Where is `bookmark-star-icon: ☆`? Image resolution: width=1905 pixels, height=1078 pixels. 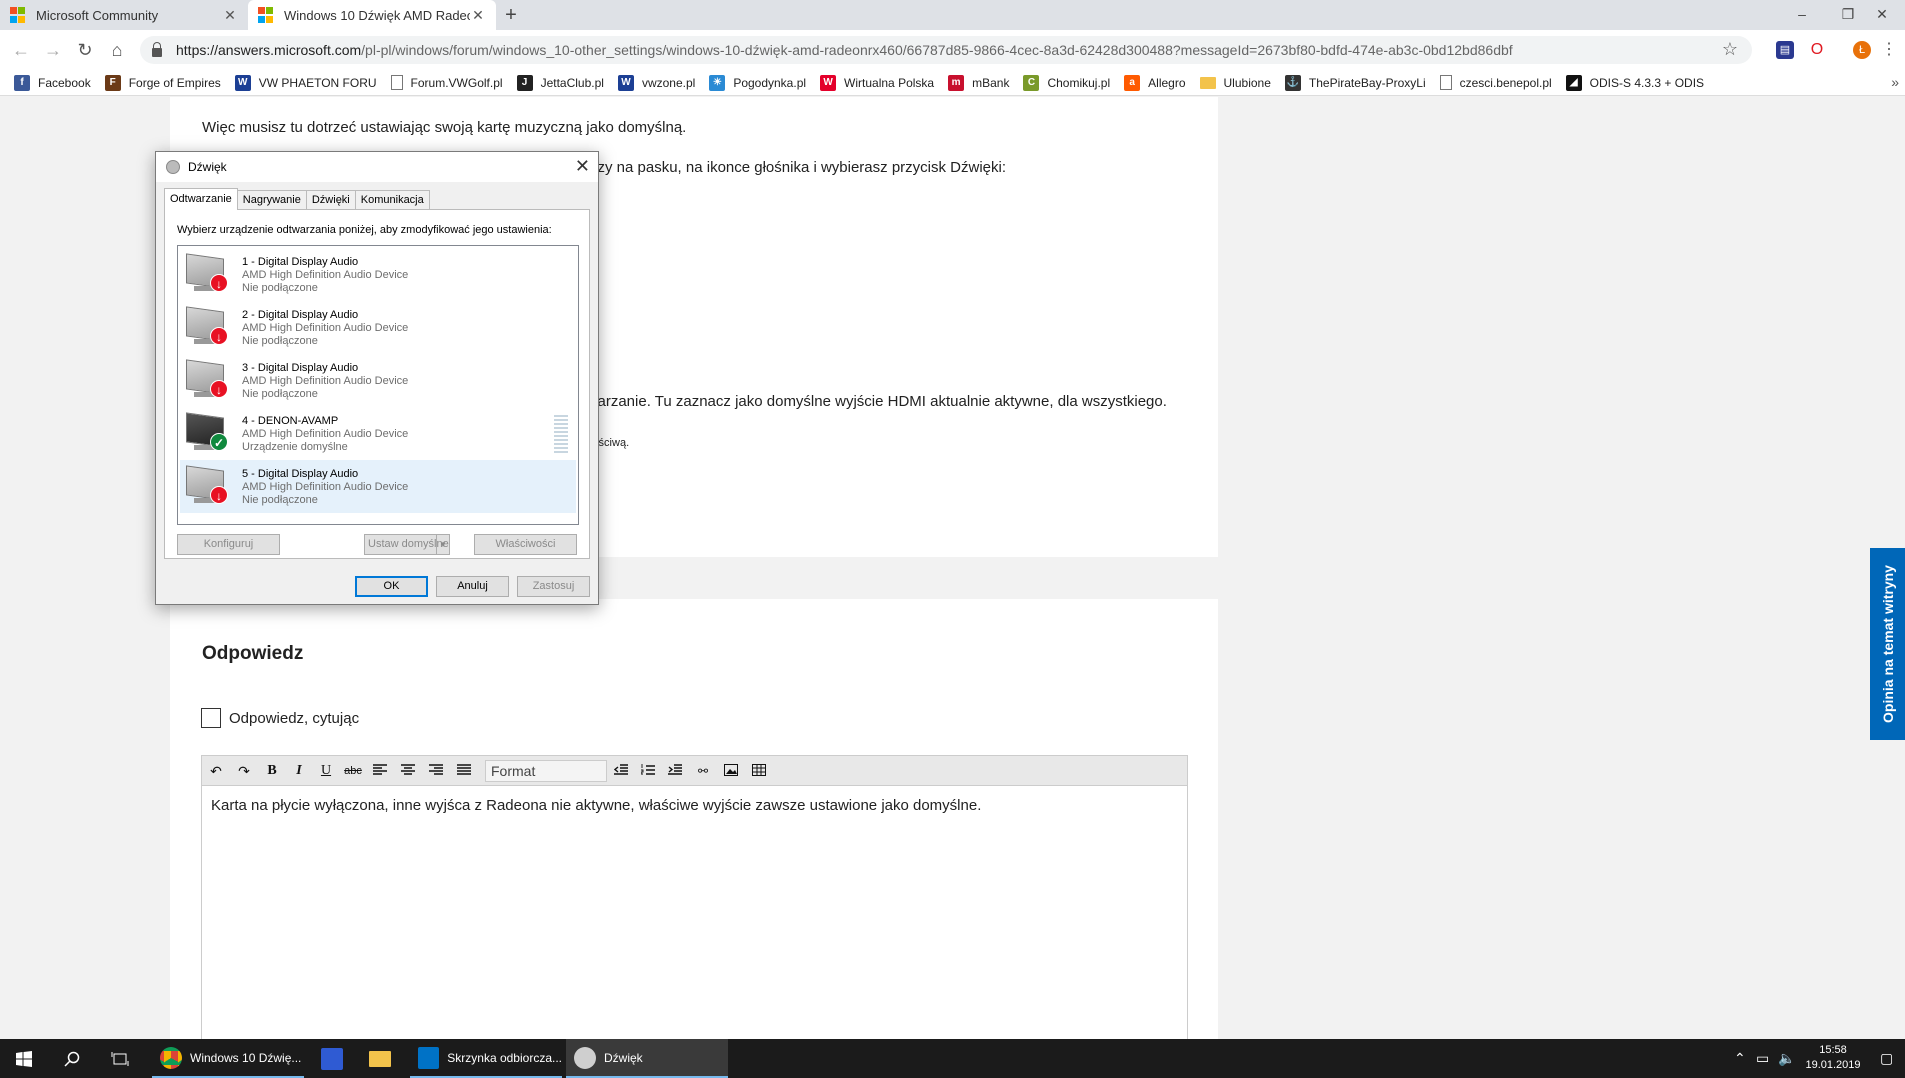 bookmark-star-icon: ☆ is located at coordinates (1730, 49).